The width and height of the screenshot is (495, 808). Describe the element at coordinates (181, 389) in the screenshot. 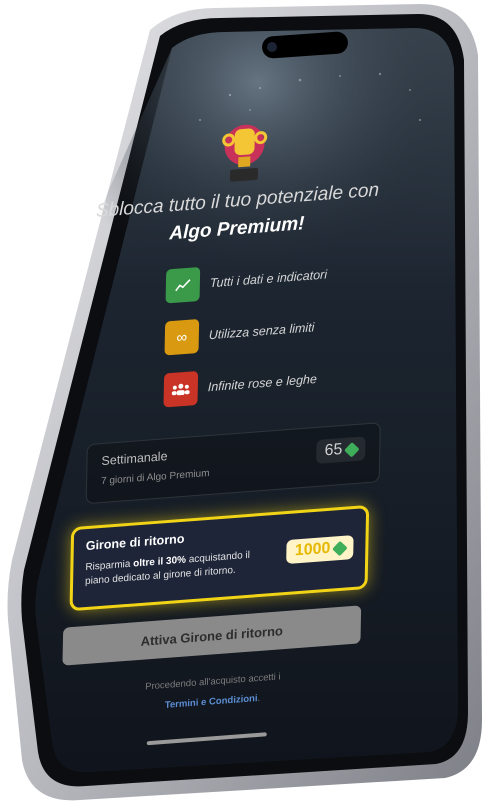

I see `people-icon` at that location.